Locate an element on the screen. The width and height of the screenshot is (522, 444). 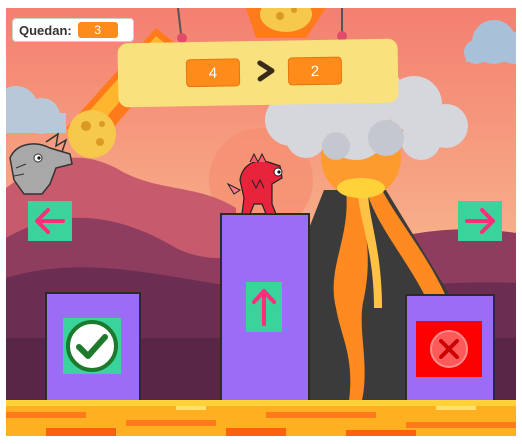
arrow-up-icon is located at coordinates (264, 307).